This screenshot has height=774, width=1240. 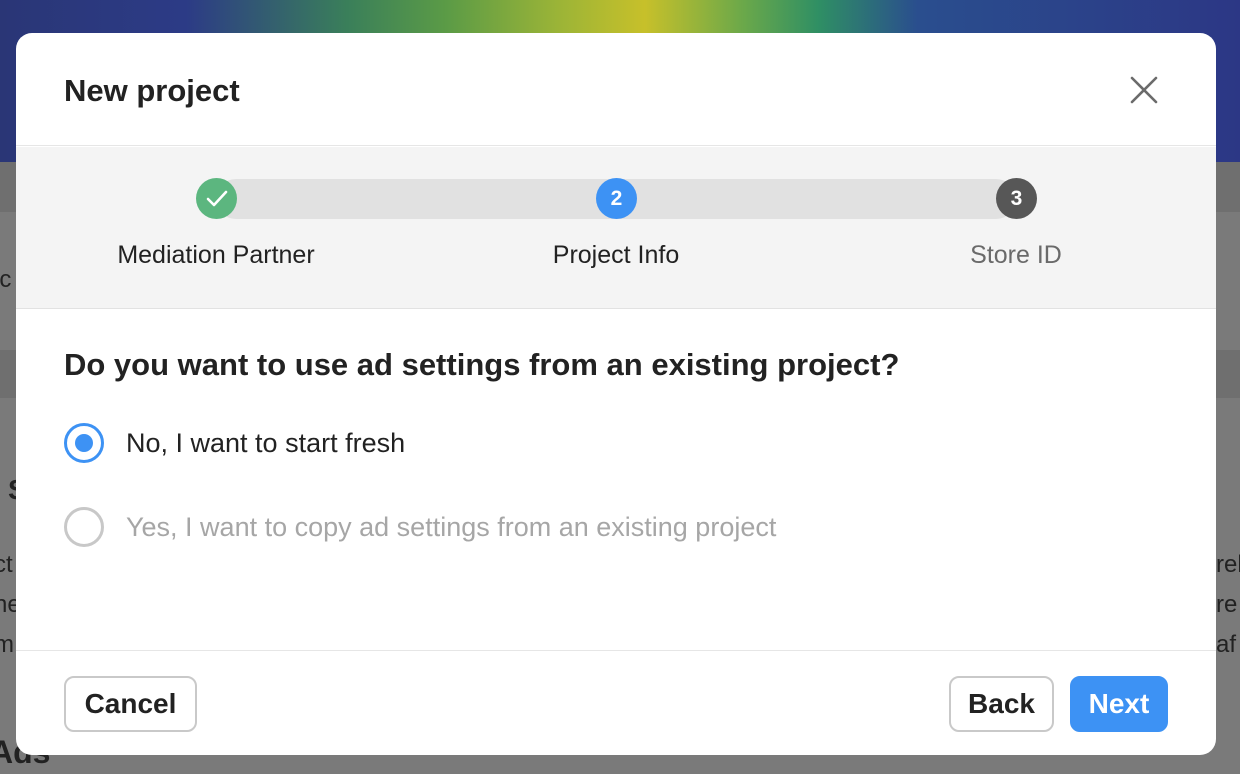 I want to click on dialog-footer: Cancel Back Next, so click(x=616, y=702).